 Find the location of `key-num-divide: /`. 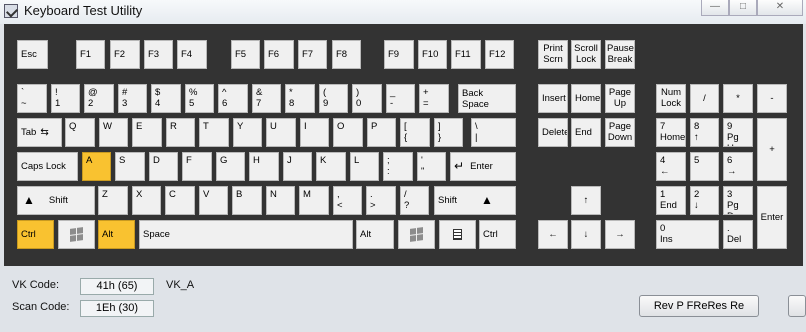

key-num-divide: / is located at coordinates (704, 98).